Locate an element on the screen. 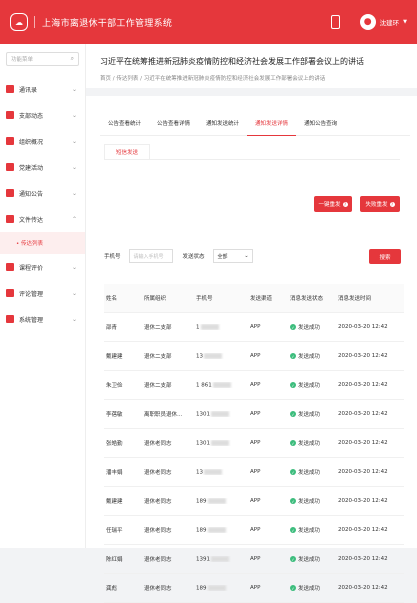 Image resolution: width=417 pixels, height=603 pixels. table-row: 陈红娟 退休老同志 1391 APP ✓ 发送成功 2020-03-20 12:42 is located at coordinates (254, 559).